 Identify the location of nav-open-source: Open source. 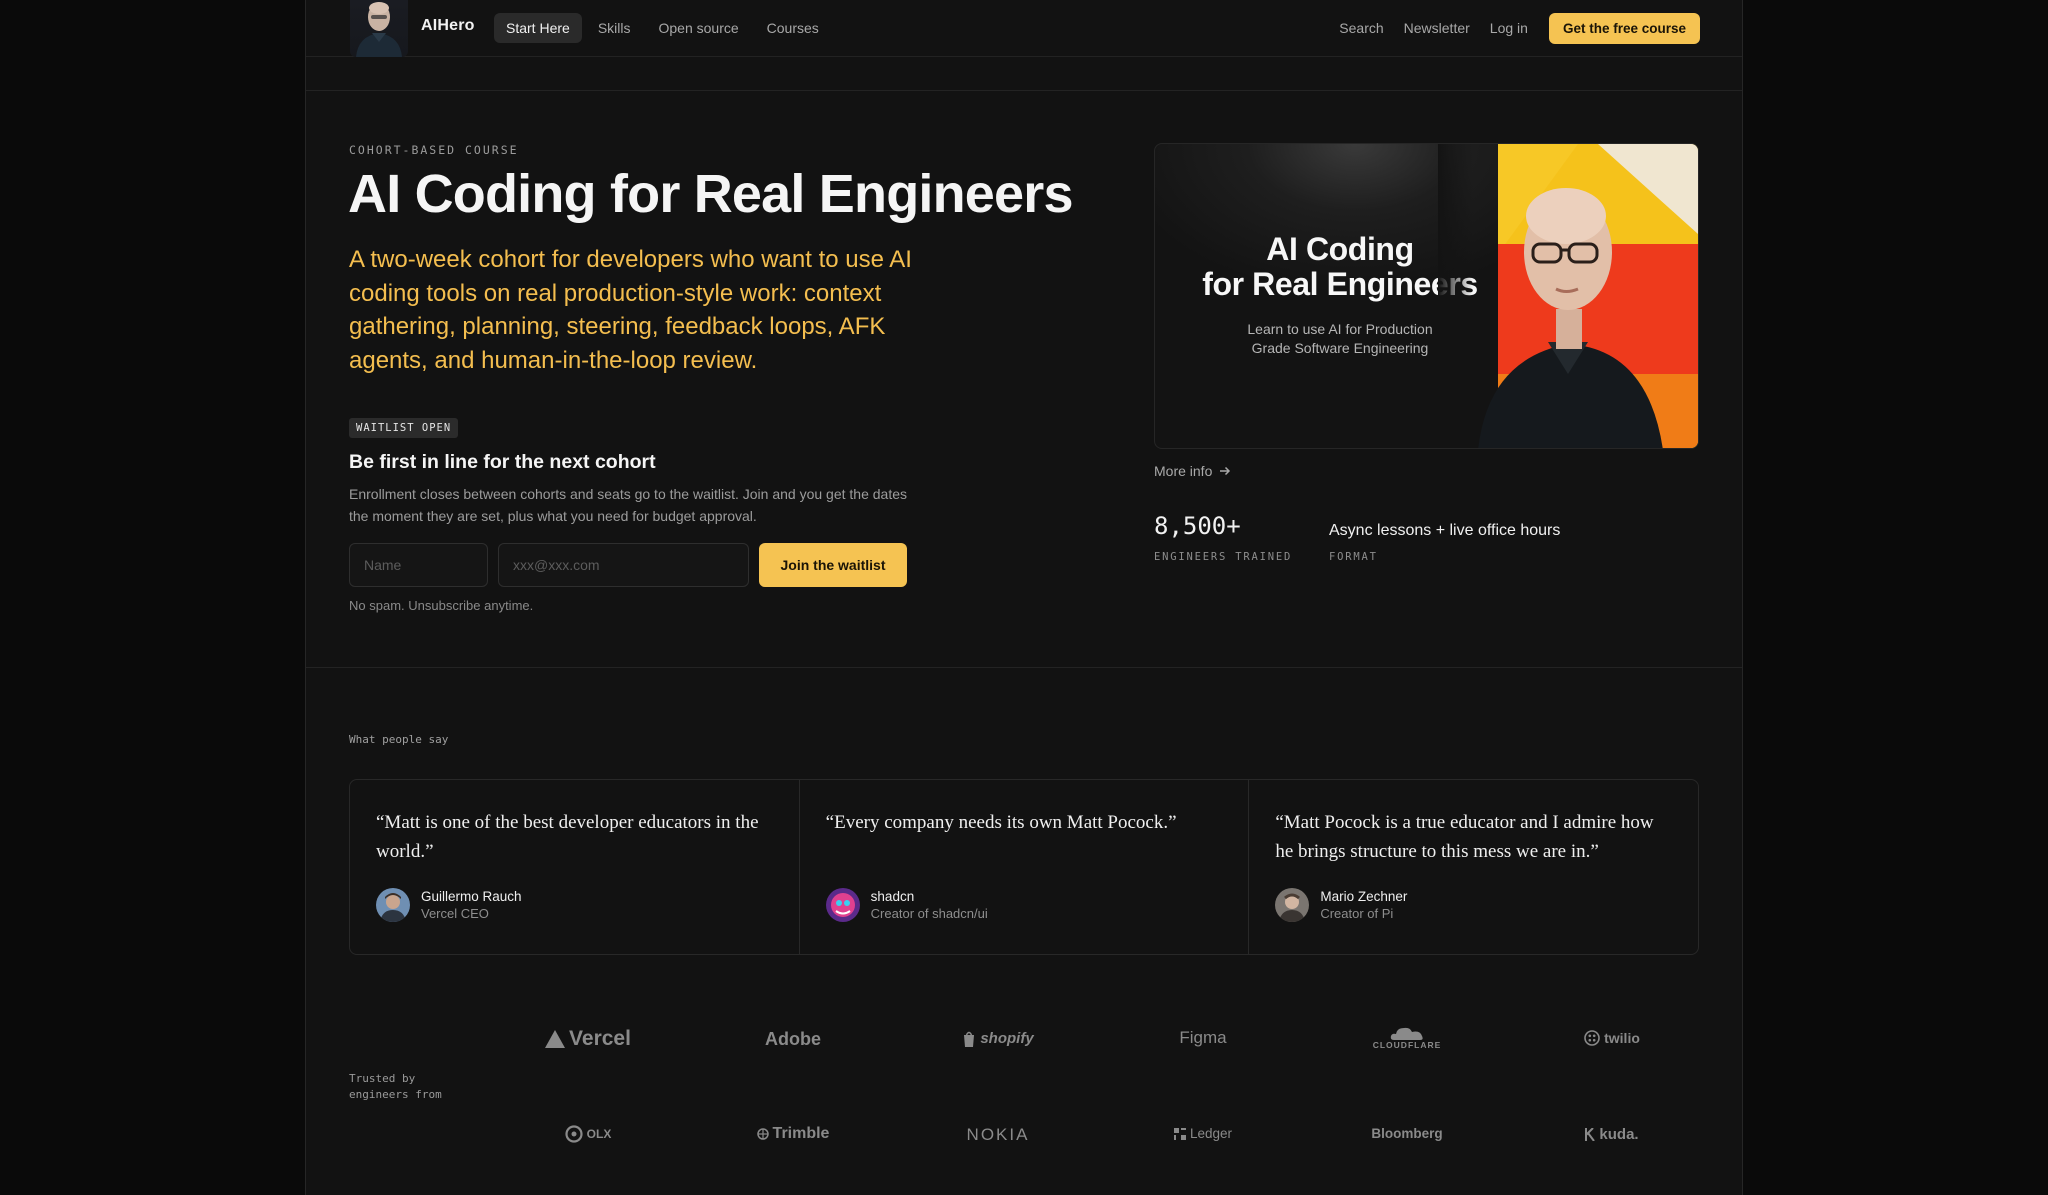
(698, 28).